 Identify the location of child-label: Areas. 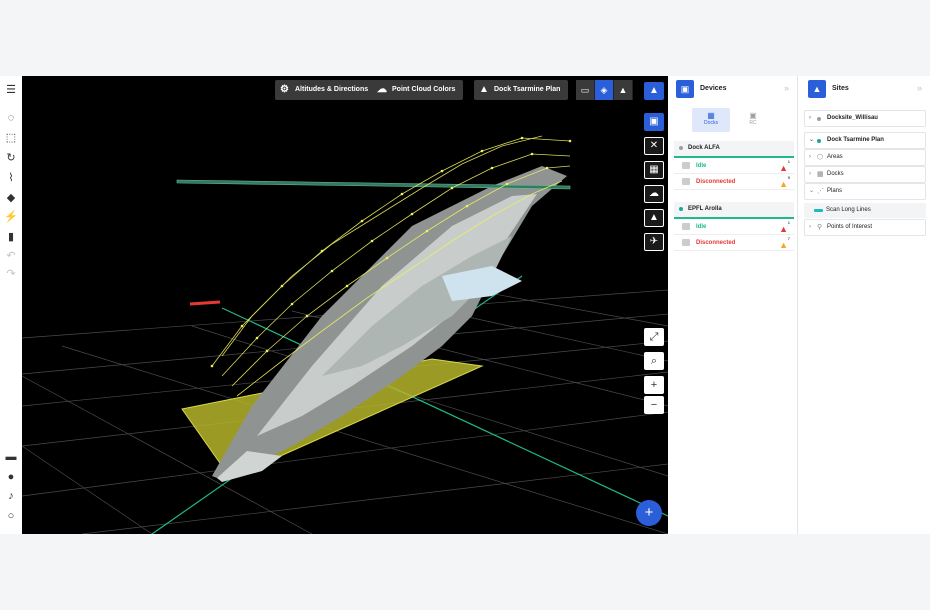
(835, 157).